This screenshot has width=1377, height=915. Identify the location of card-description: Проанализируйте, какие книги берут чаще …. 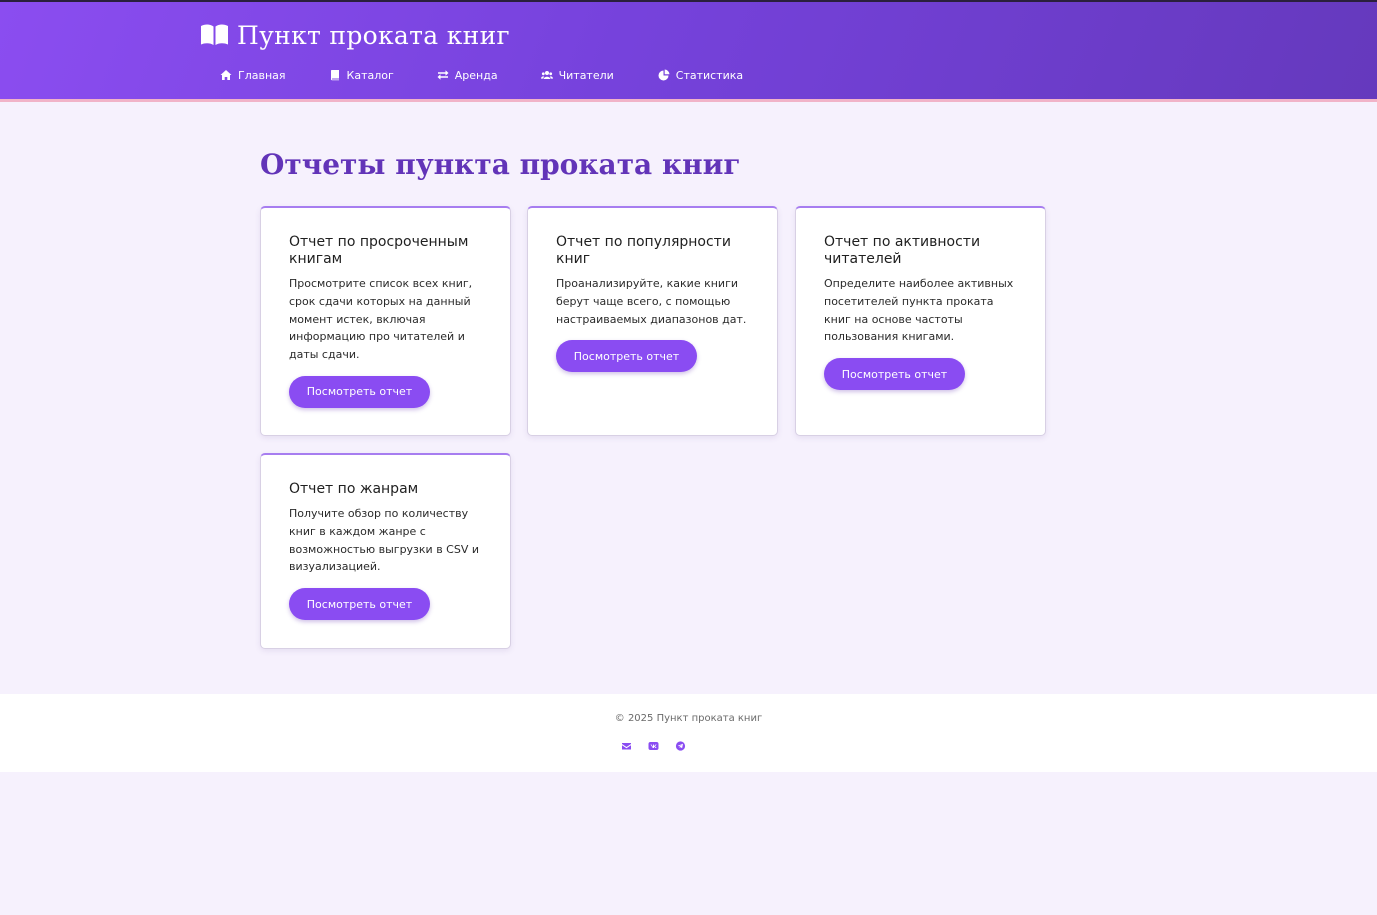
(651, 301).